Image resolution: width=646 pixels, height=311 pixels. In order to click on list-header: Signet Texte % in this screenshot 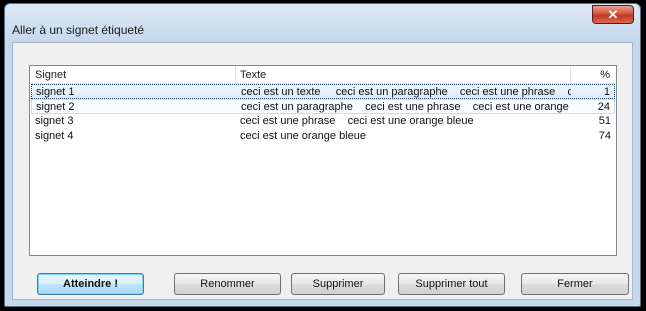, I will do `click(323, 75)`.